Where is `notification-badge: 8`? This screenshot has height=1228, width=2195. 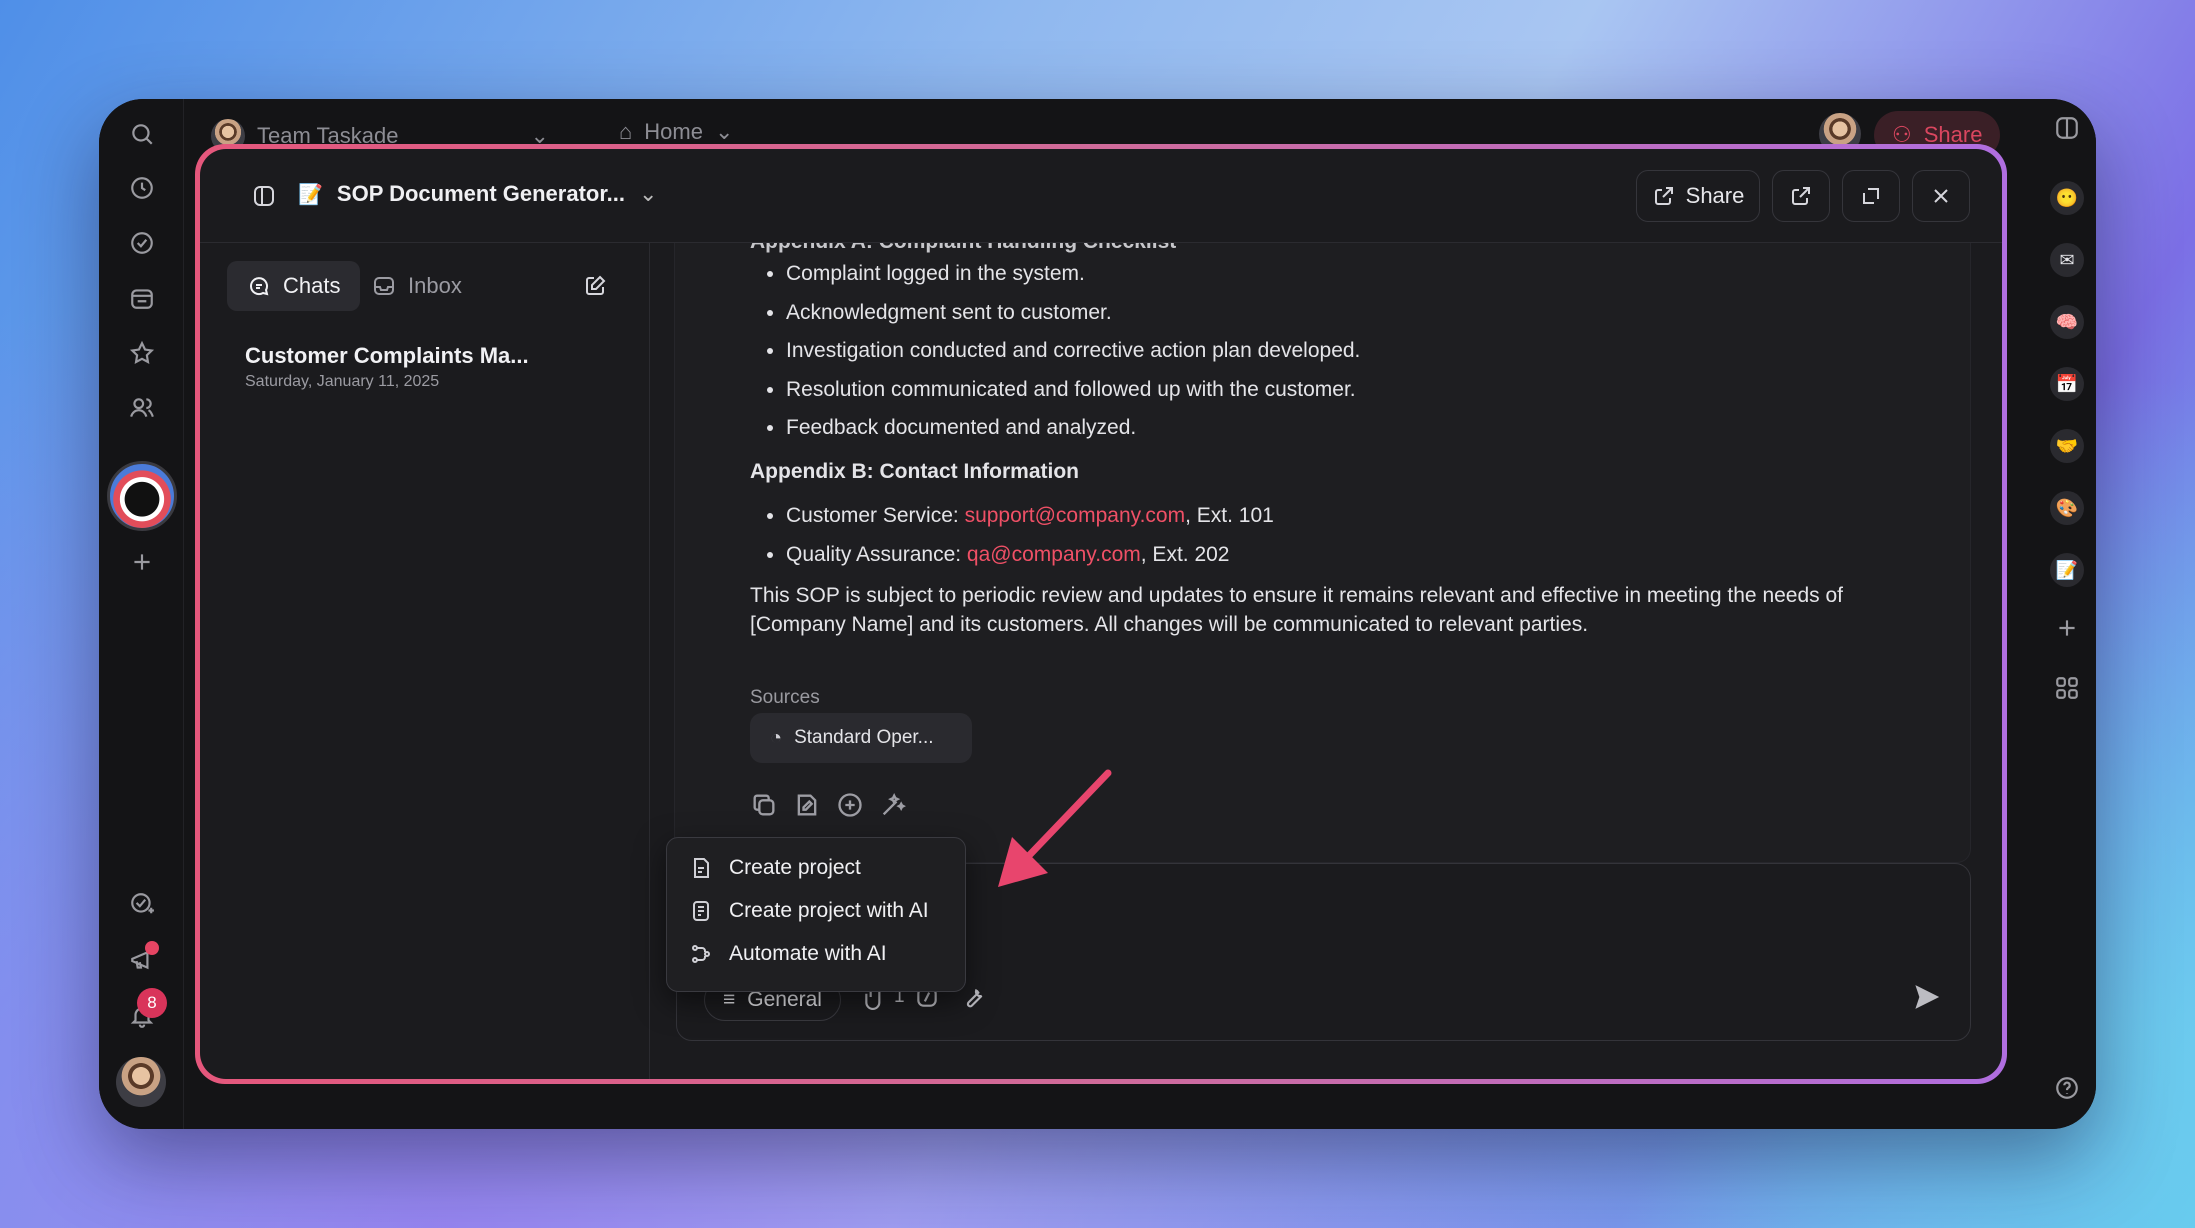
notification-badge: 8 is located at coordinates (152, 1003).